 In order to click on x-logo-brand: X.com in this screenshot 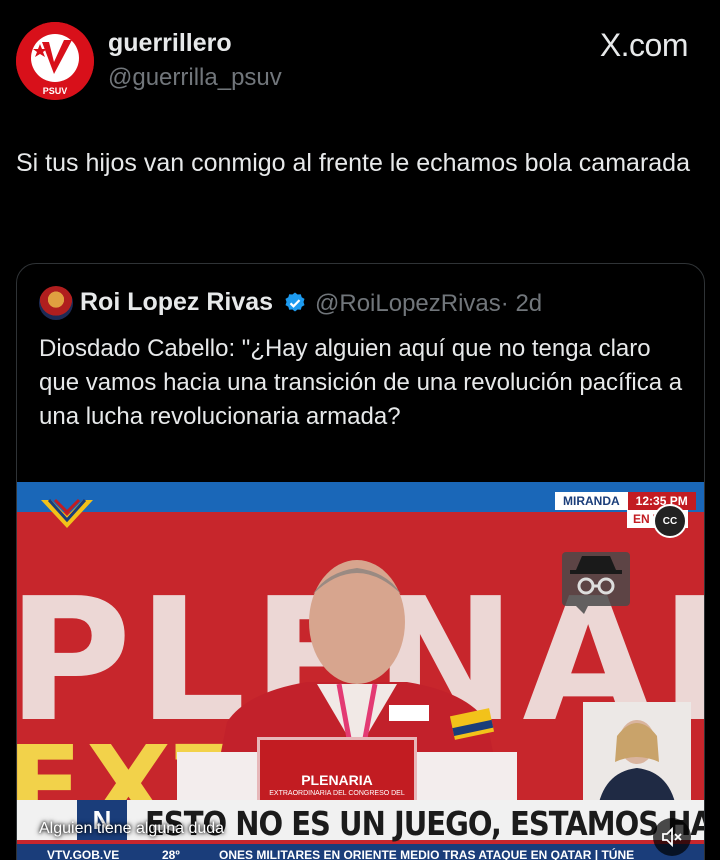, I will do `click(644, 45)`.